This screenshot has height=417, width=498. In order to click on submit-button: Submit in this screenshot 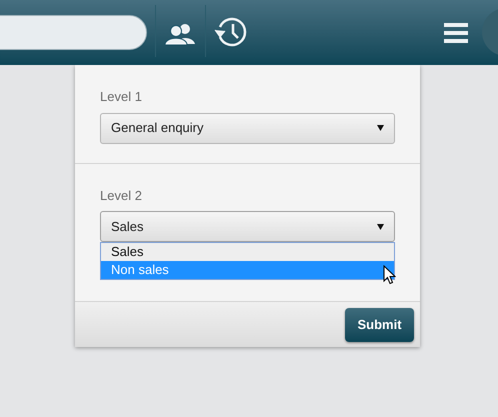, I will do `click(379, 325)`.